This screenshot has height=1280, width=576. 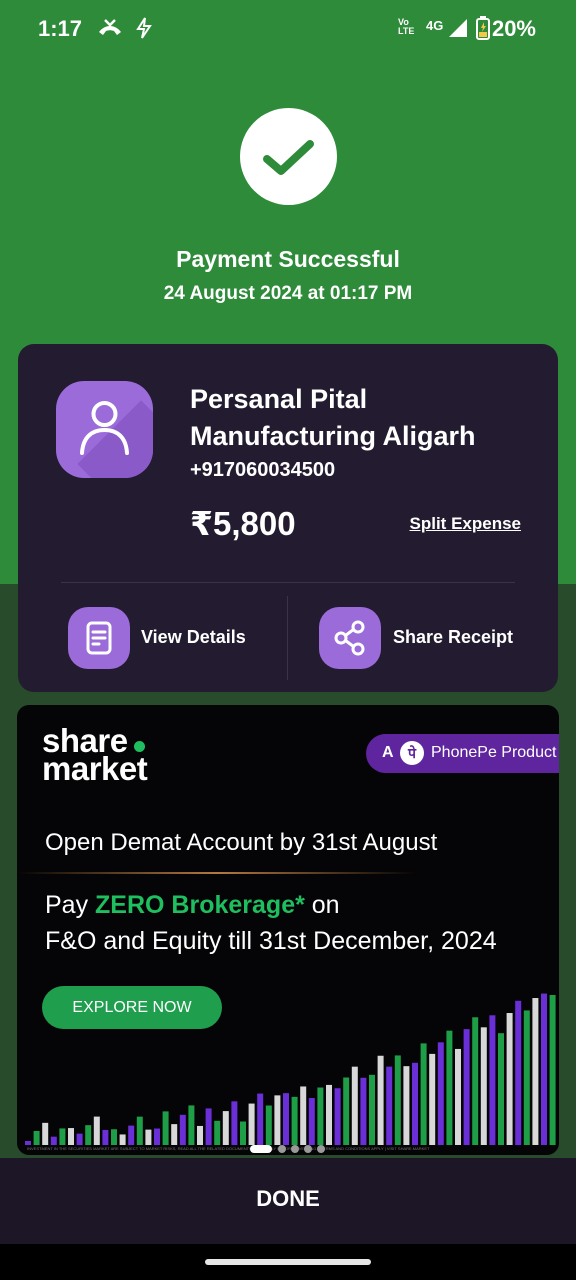 What do you see at coordinates (465, 524) in the screenshot?
I see `split-expense-link: Split Expense` at bounding box center [465, 524].